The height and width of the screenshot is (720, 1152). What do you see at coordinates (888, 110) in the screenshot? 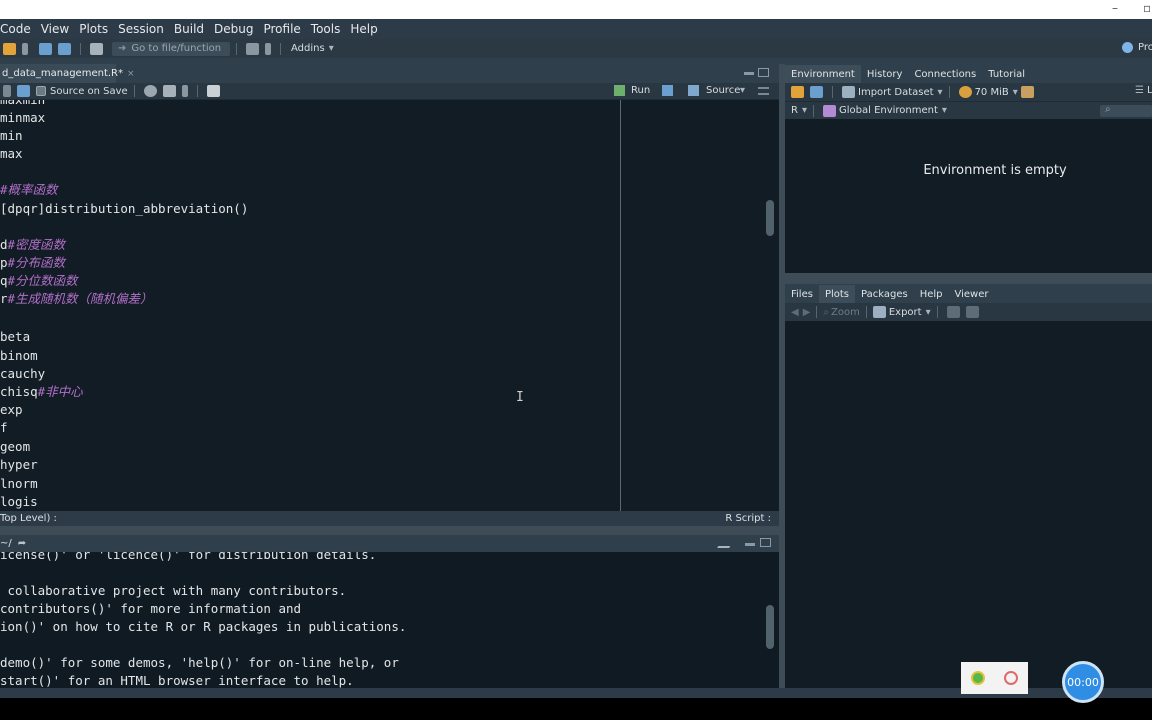
I see `global-environment-selector: Global Environment` at bounding box center [888, 110].